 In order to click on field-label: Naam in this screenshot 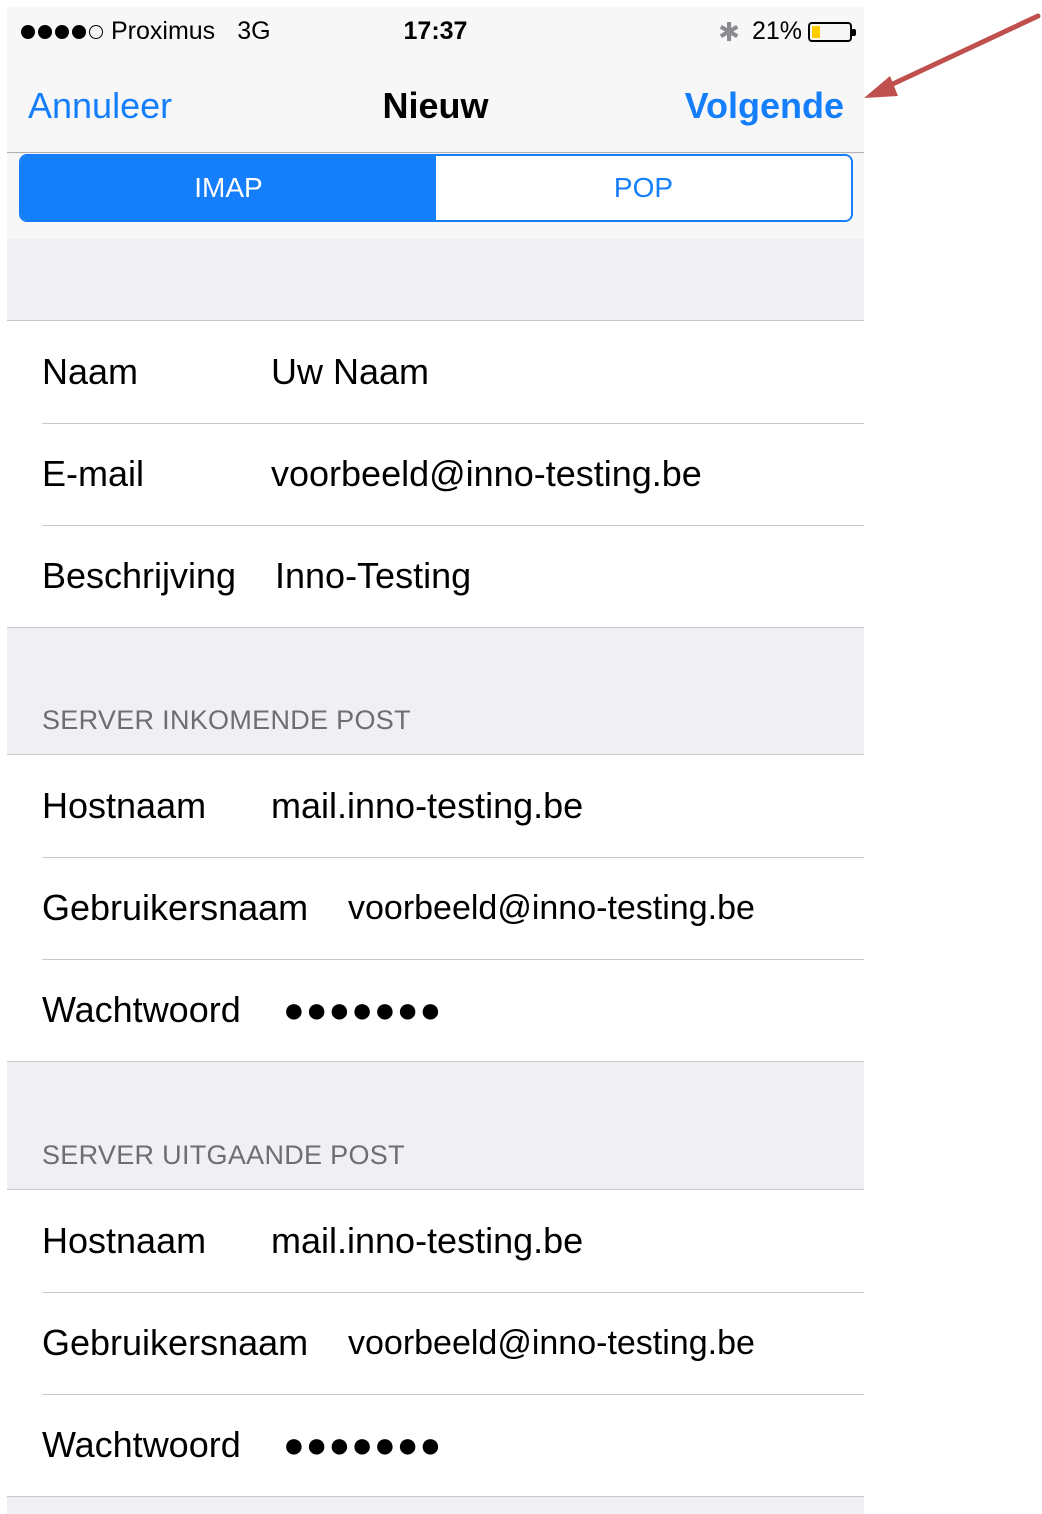, I will do `click(90, 371)`.